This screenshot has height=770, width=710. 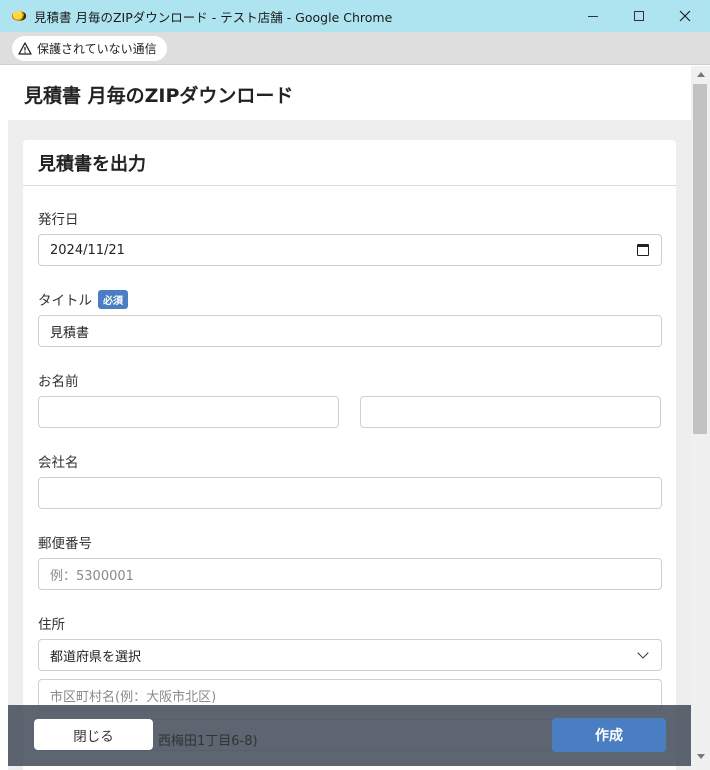 I want to click on security-text: 保護されていない通信, so click(x=97, y=49).